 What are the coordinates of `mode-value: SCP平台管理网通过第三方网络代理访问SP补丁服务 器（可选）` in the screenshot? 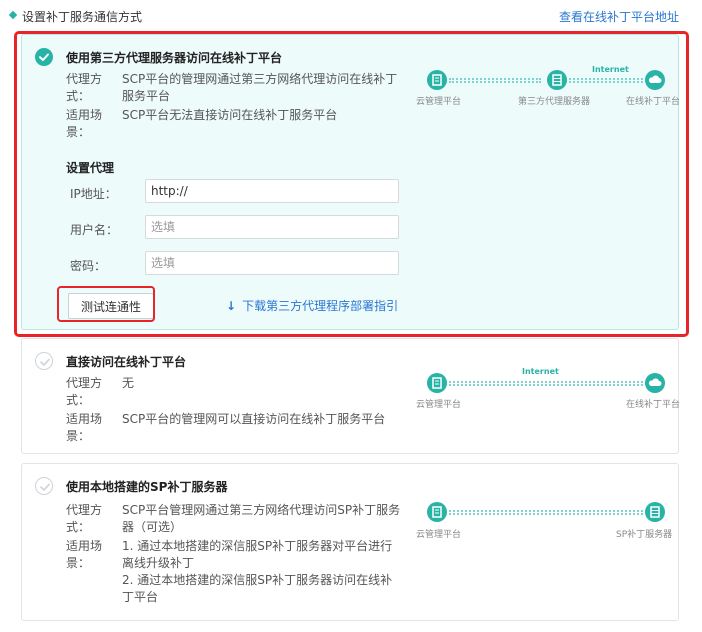 It's located at (261, 518).